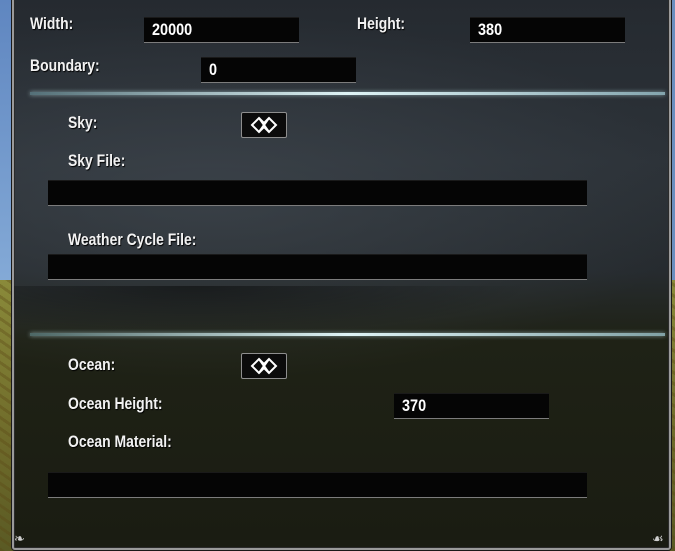  I want to click on corner-ornament-icon: ❧, so click(19, 539).